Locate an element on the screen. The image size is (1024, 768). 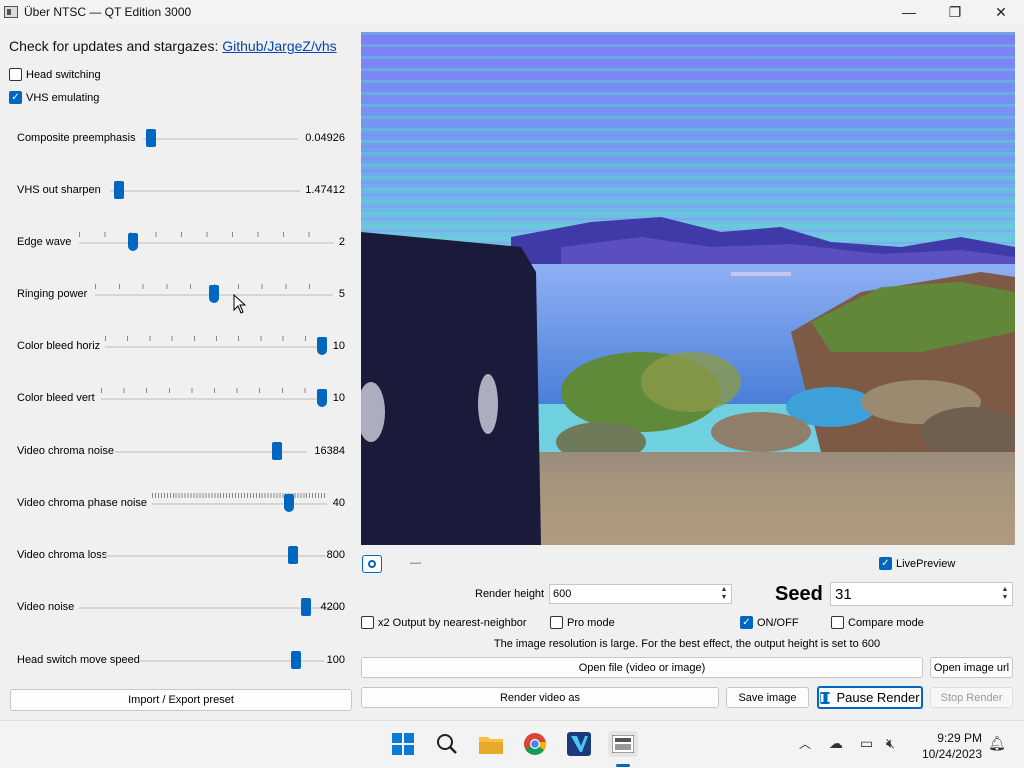
render-height-value: 600 is located at coordinates (560, 594).